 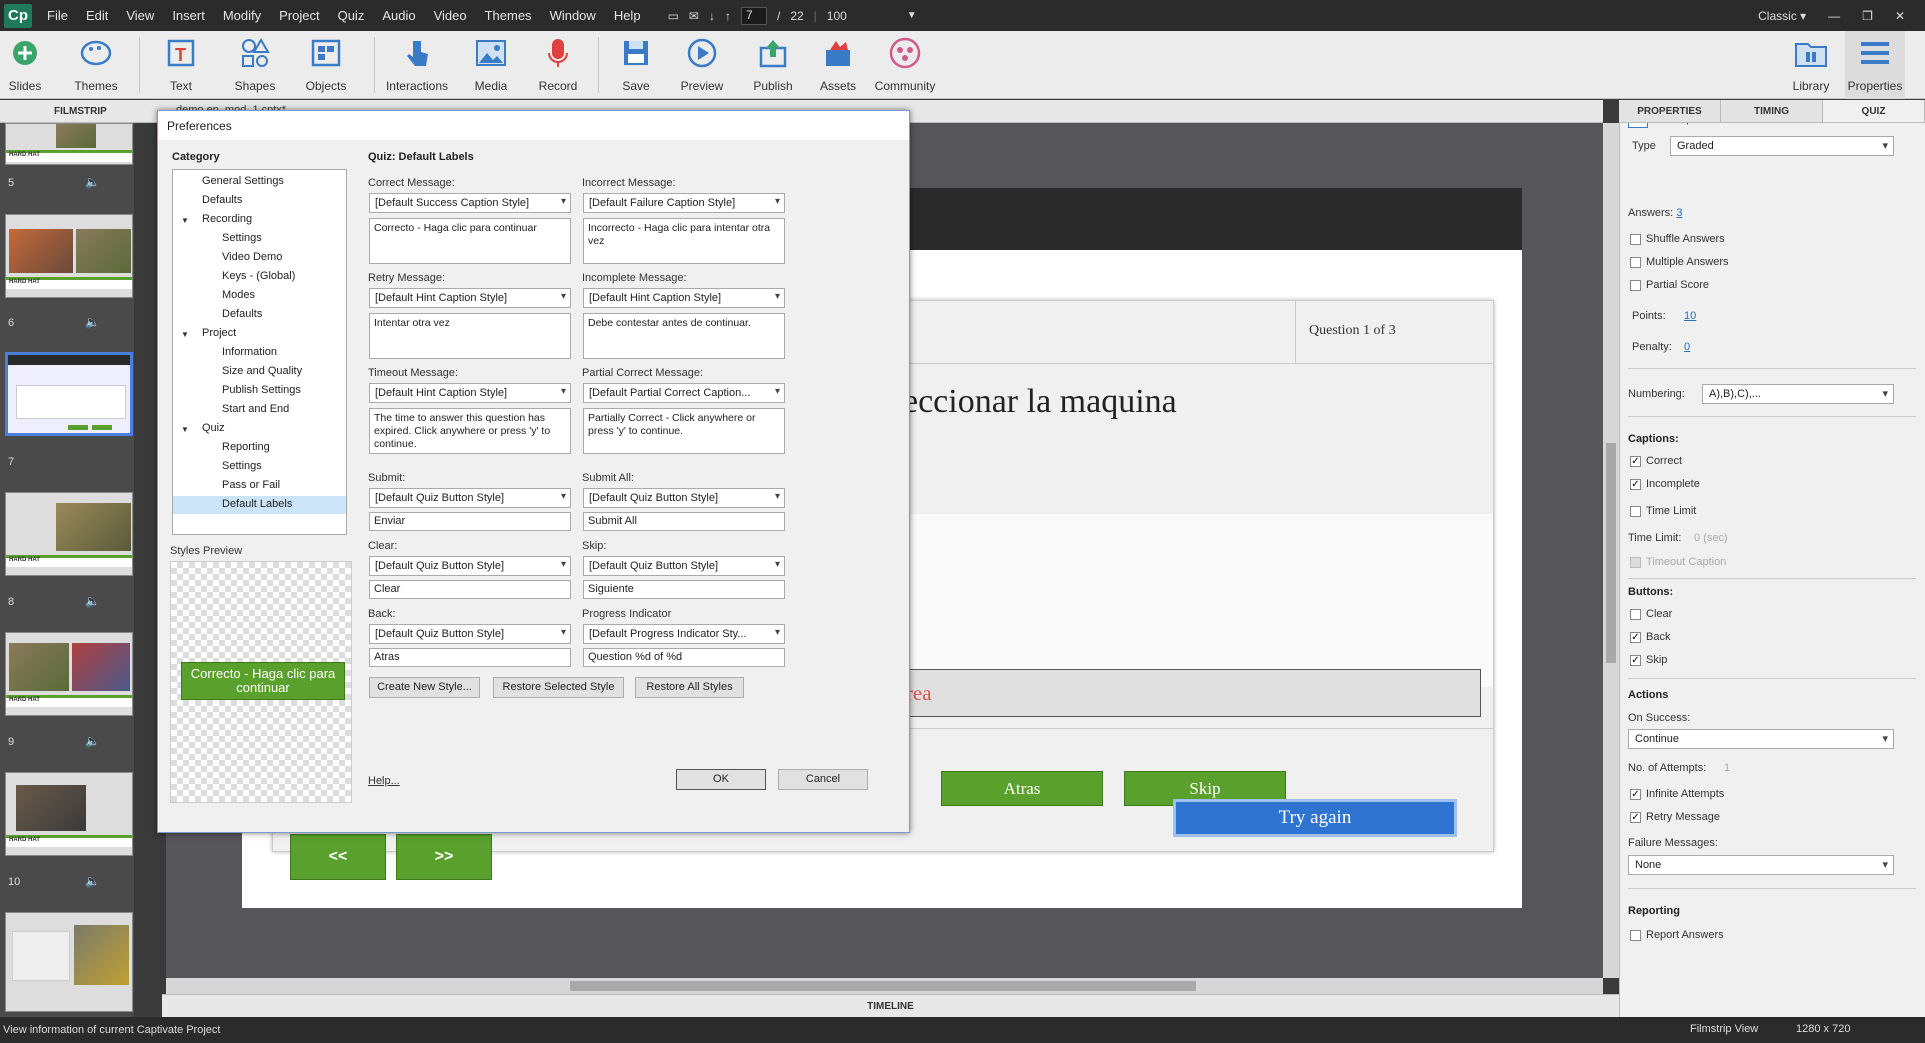 I want to click on filmstrip-slide, so click(x=69, y=962).